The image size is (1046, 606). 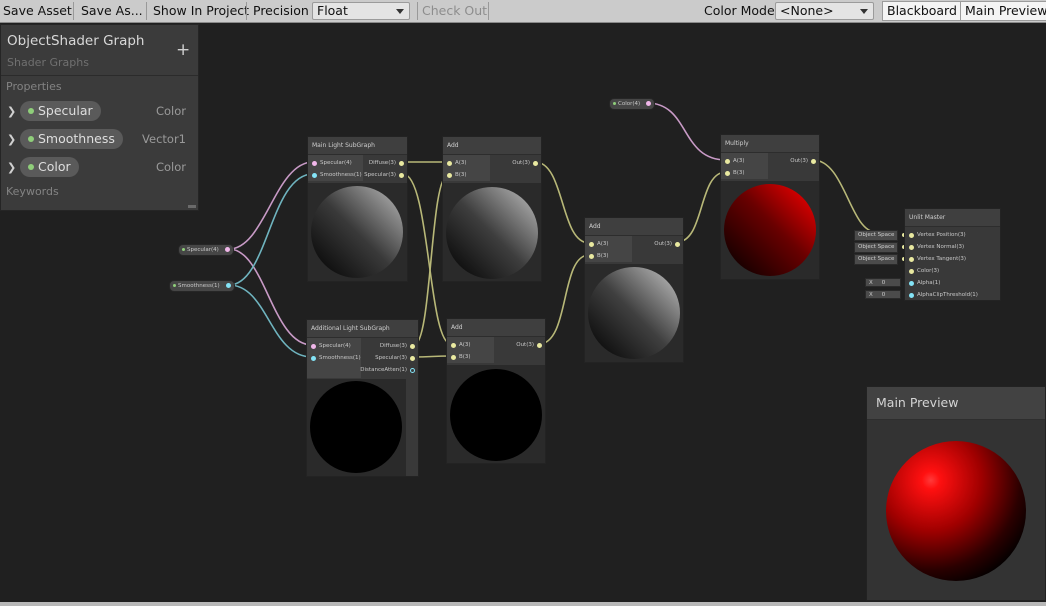 What do you see at coordinates (60, 111) in the screenshot?
I see `property-pill: Specular` at bounding box center [60, 111].